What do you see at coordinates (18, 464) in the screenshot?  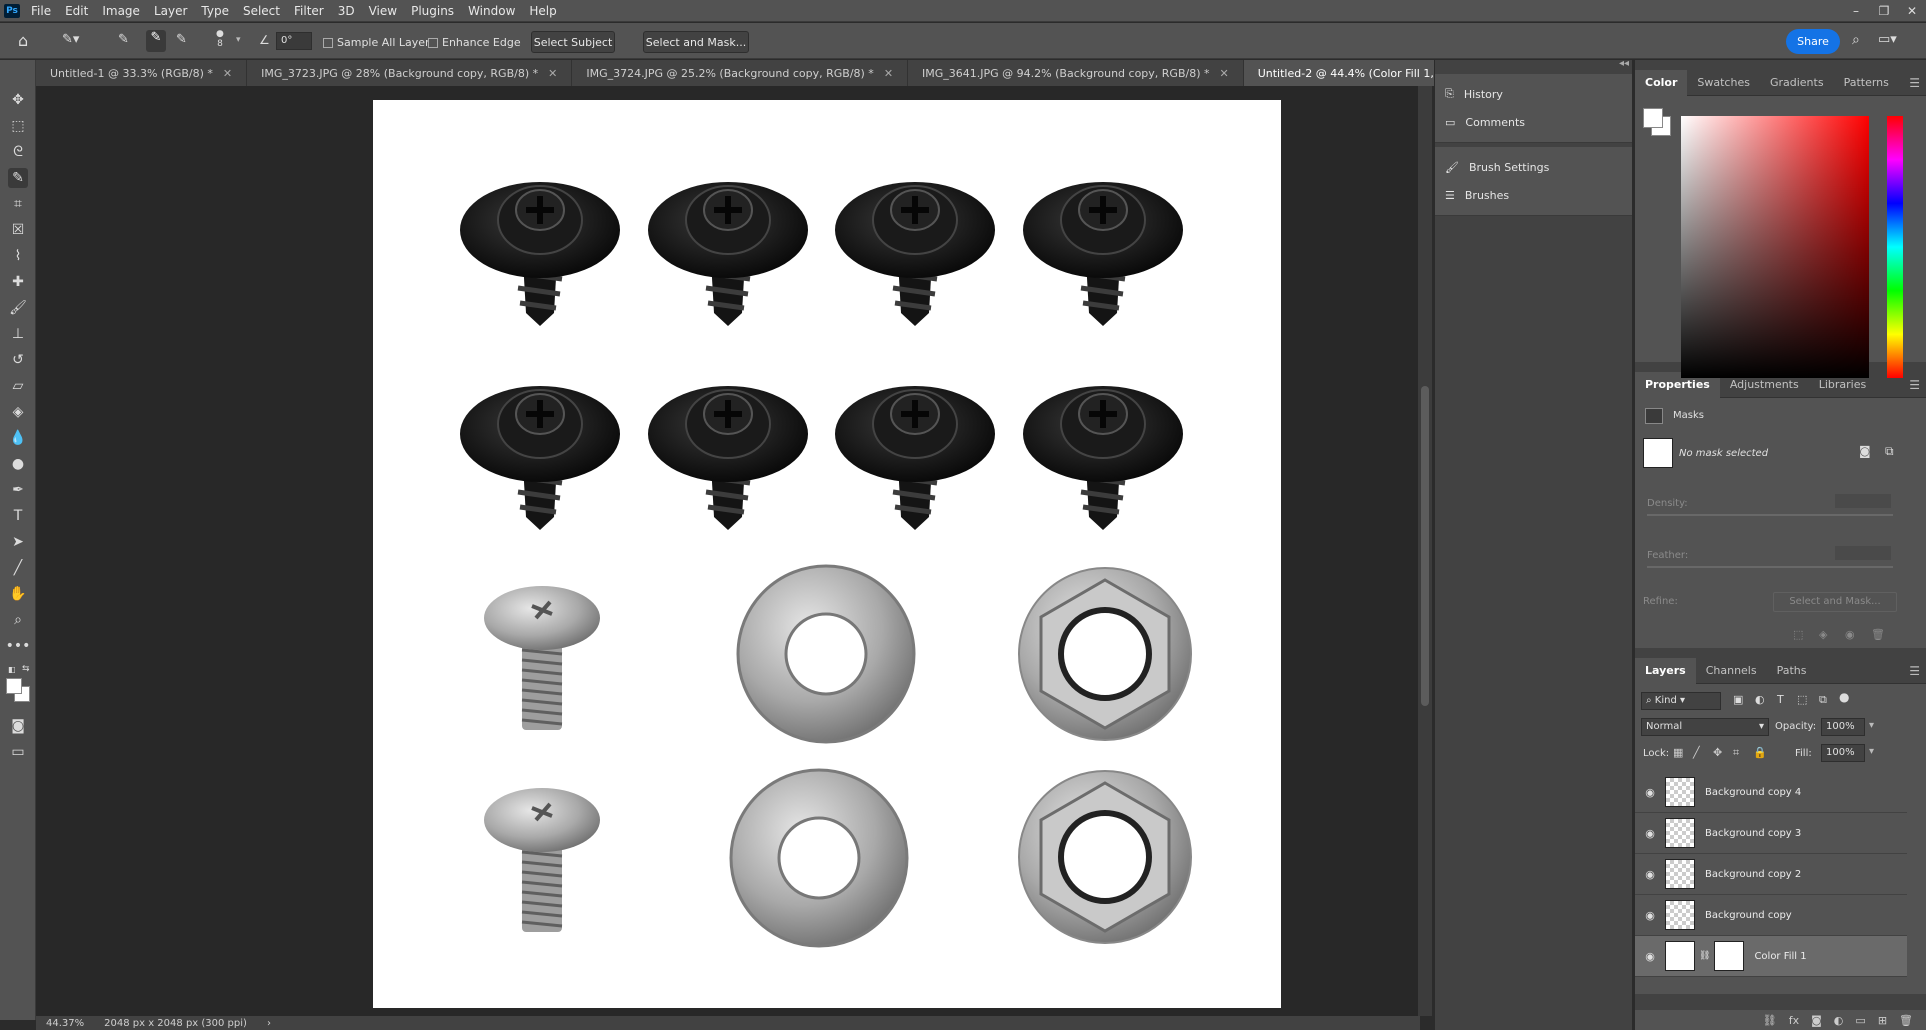 I see `dodge-tool-icon: ●` at bounding box center [18, 464].